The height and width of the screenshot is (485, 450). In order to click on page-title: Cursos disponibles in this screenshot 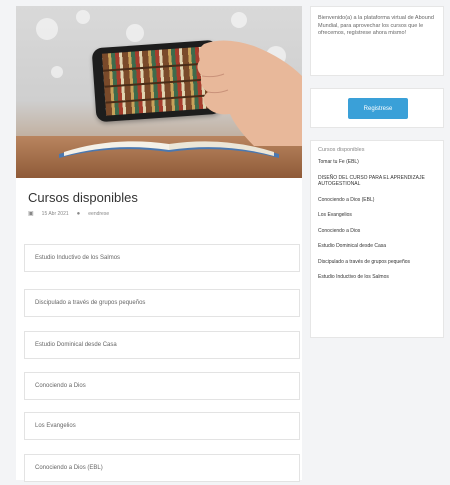, I will do `click(83, 197)`.